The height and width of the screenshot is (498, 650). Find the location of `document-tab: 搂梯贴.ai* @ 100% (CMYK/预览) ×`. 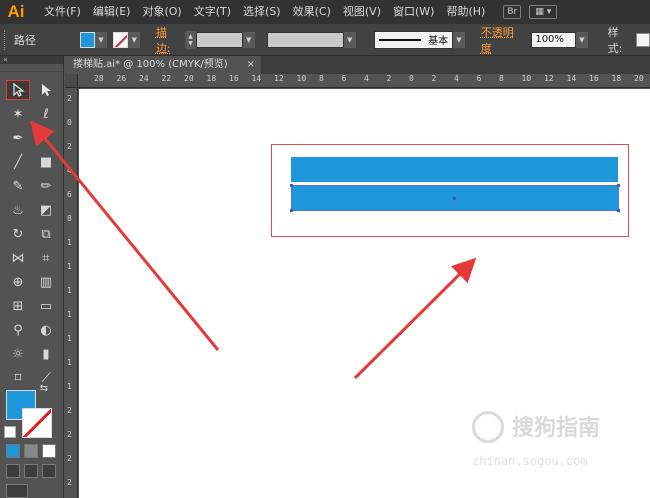

document-tab: 搂梯贴.ai* @ 100% (CMYK/预览) × is located at coordinates (163, 65).